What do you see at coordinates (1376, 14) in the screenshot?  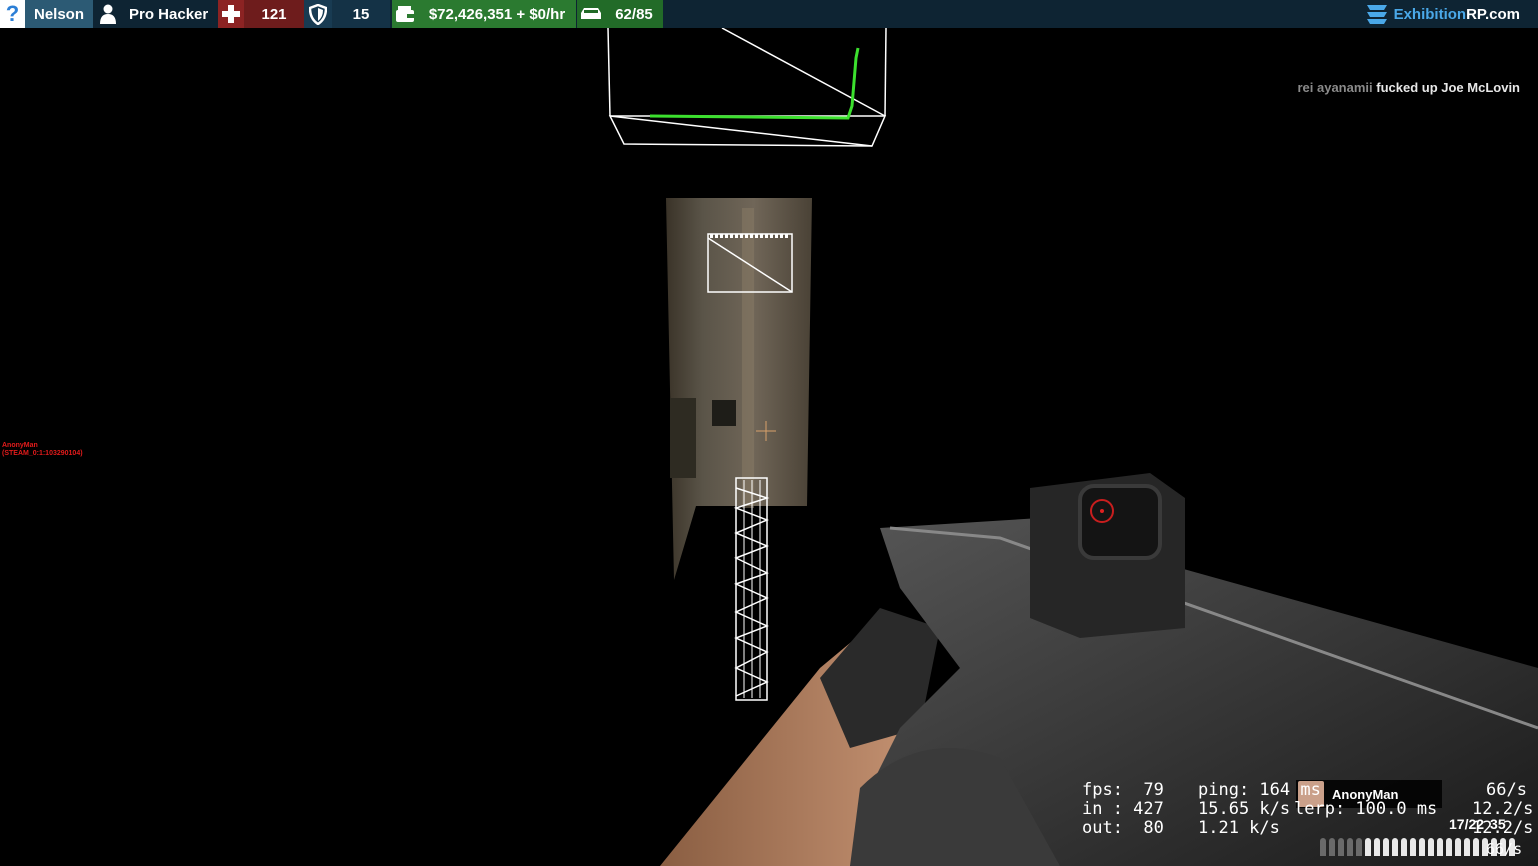 I see `exhibition-logo-icon` at bounding box center [1376, 14].